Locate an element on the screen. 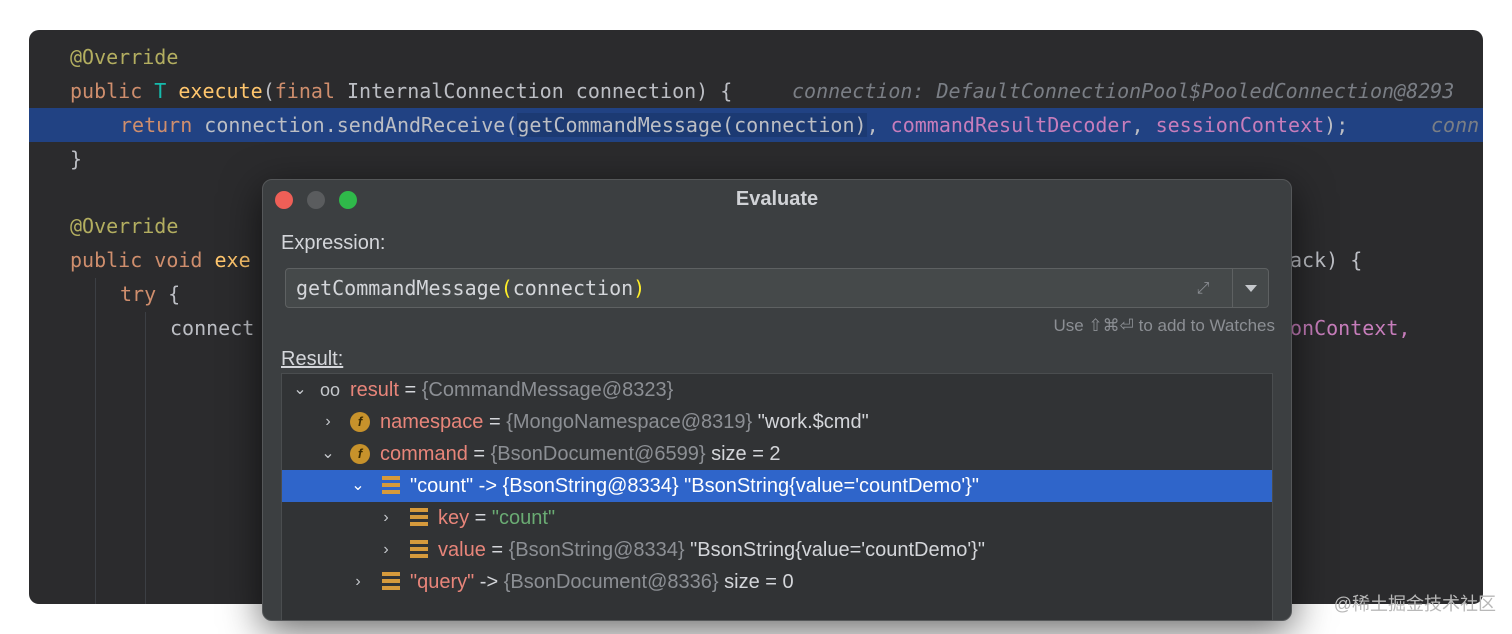 Image resolution: width=1512 pixels, height=634 pixels. keyword: public is located at coordinates (106, 91).